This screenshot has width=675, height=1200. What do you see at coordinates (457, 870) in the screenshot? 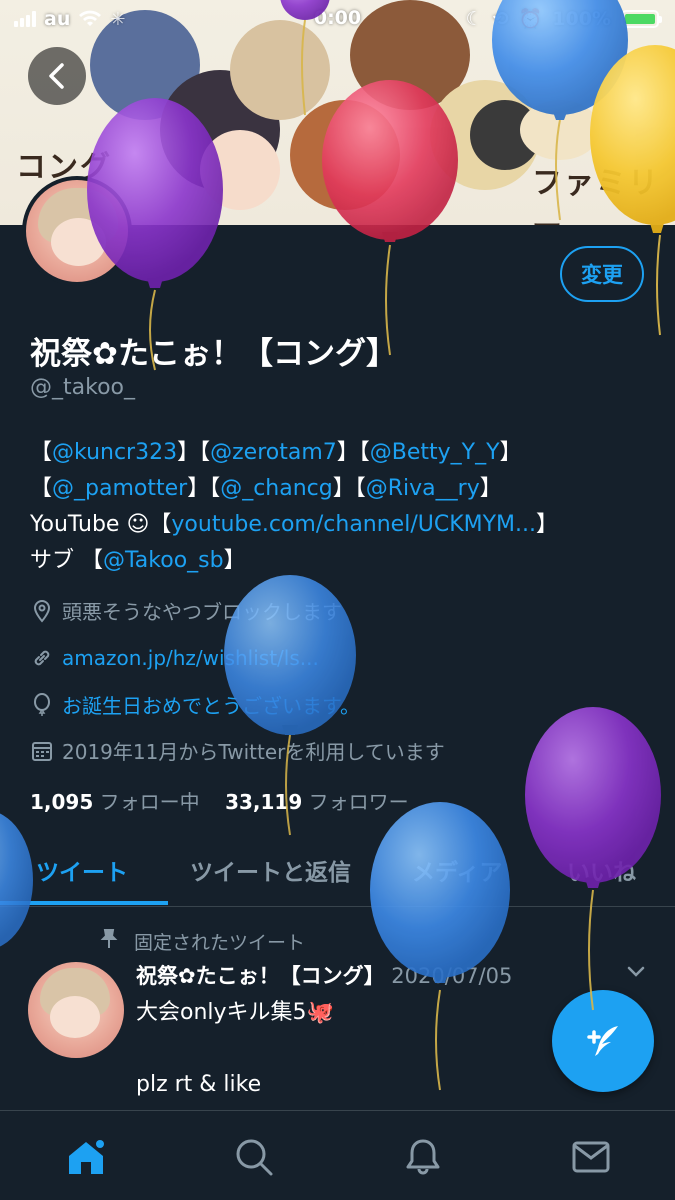
I see `tab-media: メディア` at bounding box center [457, 870].